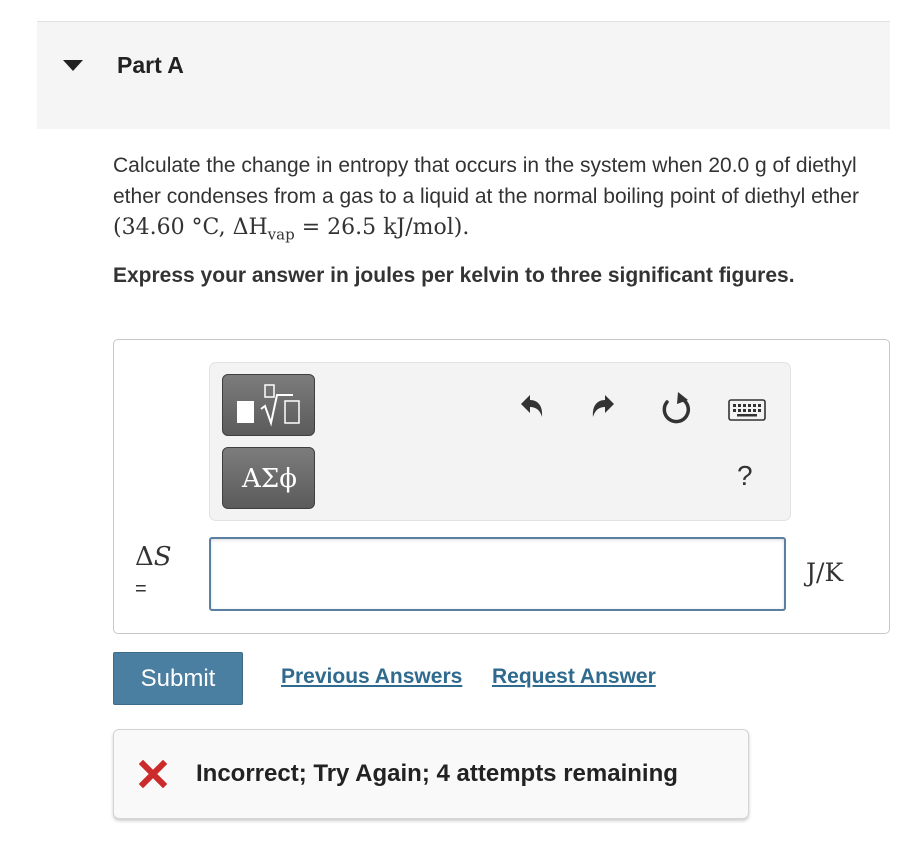  What do you see at coordinates (73, 65) in the screenshot?
I see `caret-down-icon` at bounding box center [73, 65].